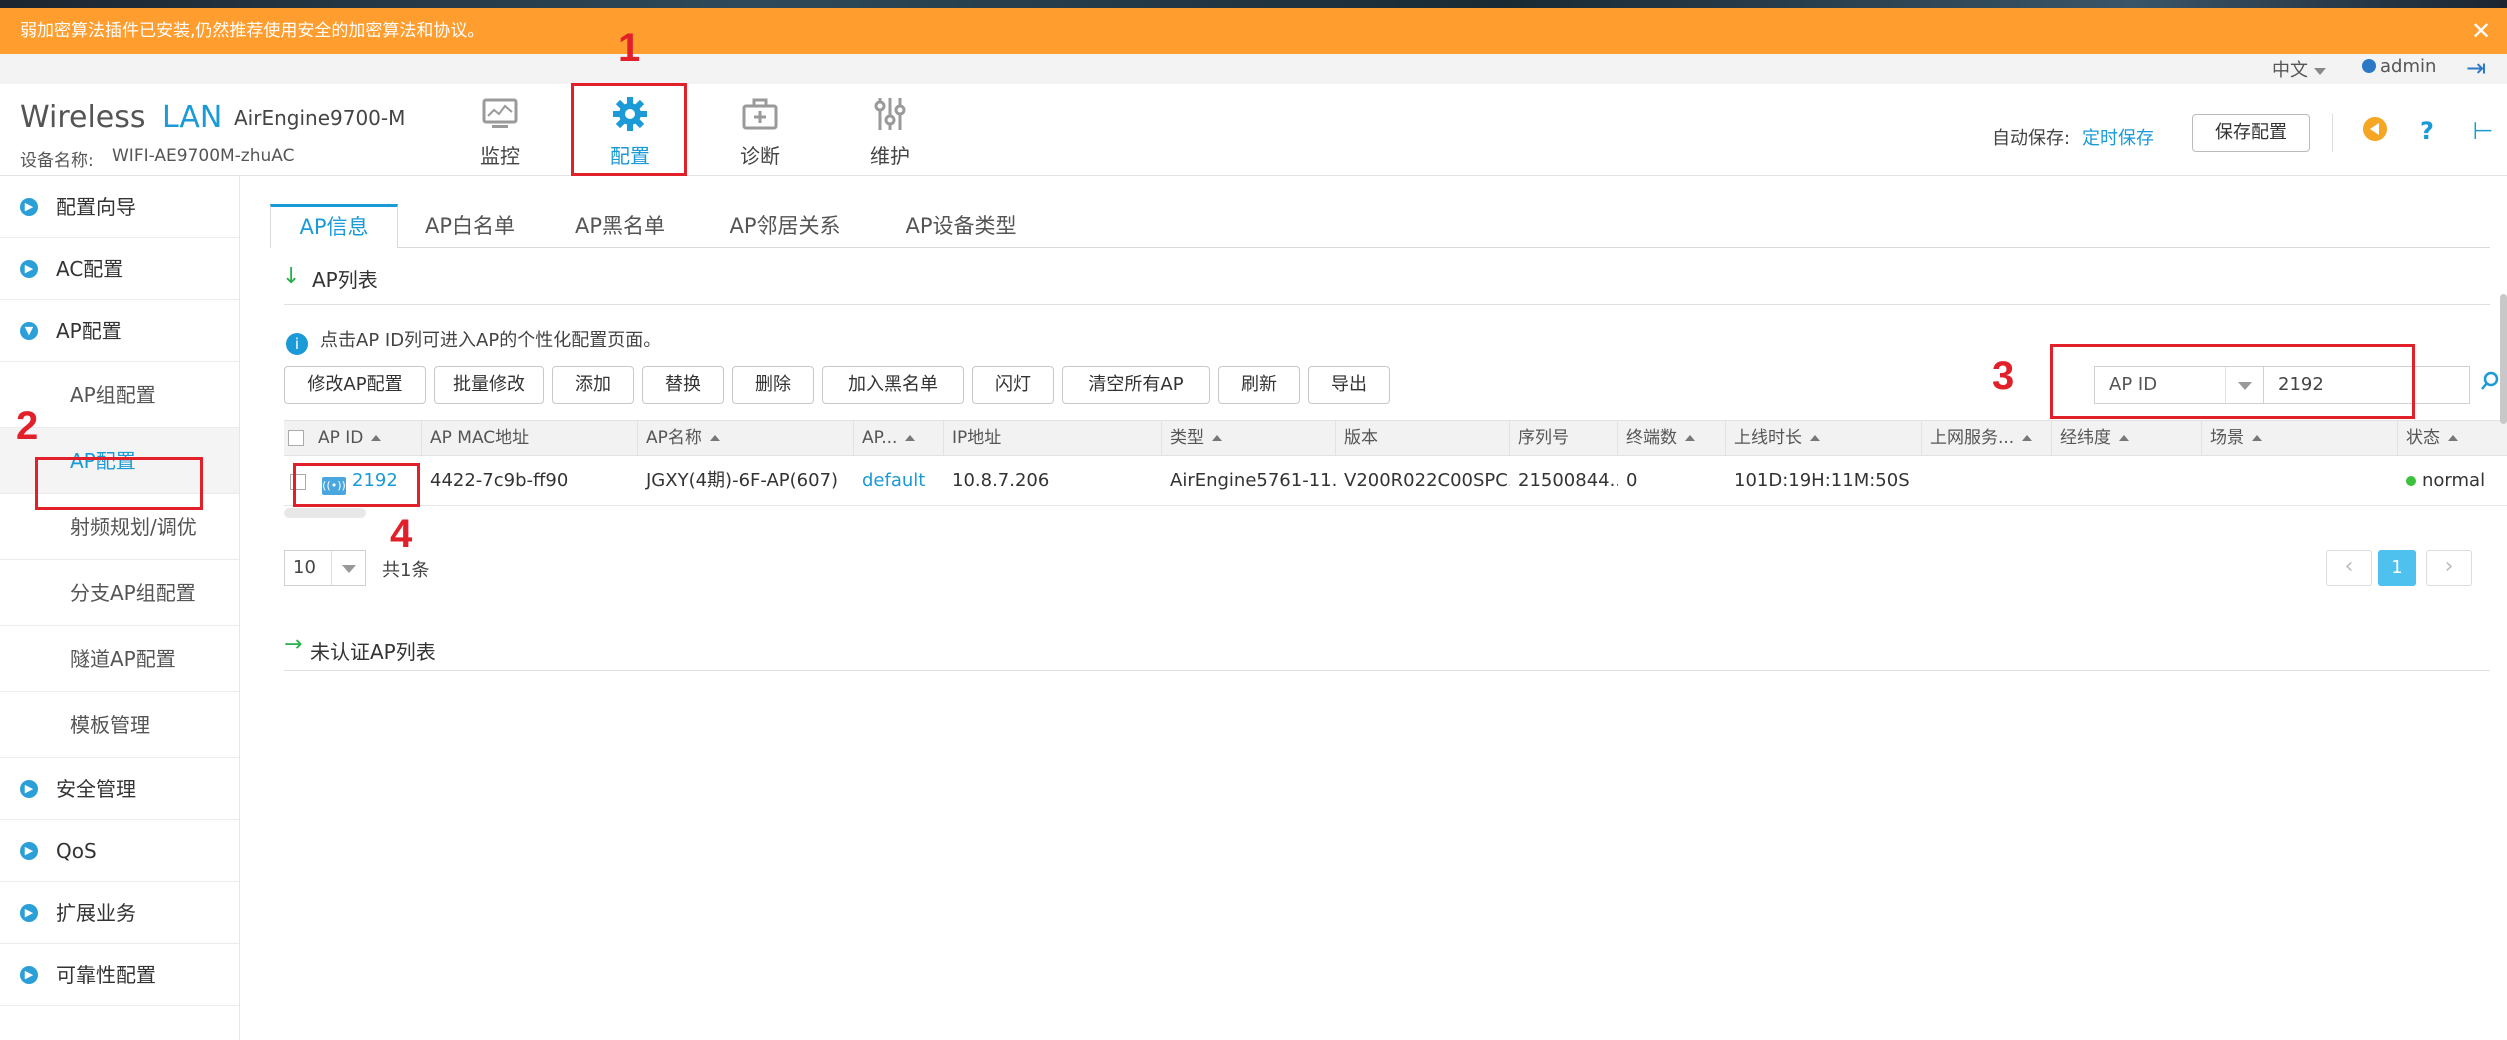 Image resolution: width=2507 pixels, height=1040 pixels. I want to click on exit-icon: ⊢, so click(2483, 131).